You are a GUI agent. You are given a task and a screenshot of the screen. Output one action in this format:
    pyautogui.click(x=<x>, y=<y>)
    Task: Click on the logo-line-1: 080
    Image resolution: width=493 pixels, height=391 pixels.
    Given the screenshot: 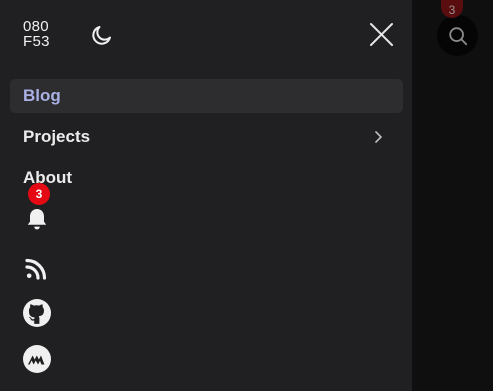 What is the action you would take?
    pyautogui.click(x=36, y=26)
    